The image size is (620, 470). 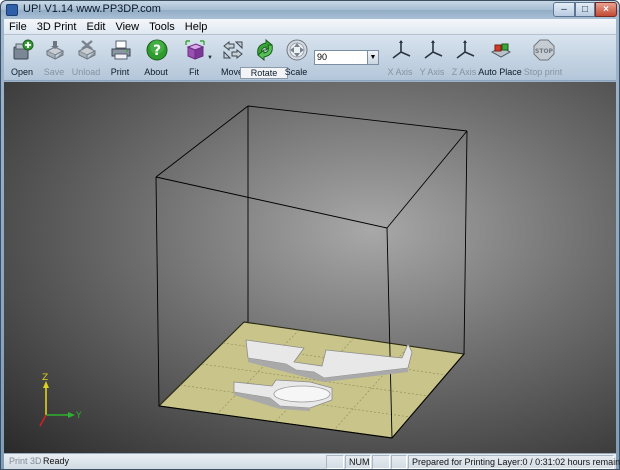 What do you see at coordinates (501, 50) in the screenshot?
I see `auto-place-icon` at bounding box center [501, 50].